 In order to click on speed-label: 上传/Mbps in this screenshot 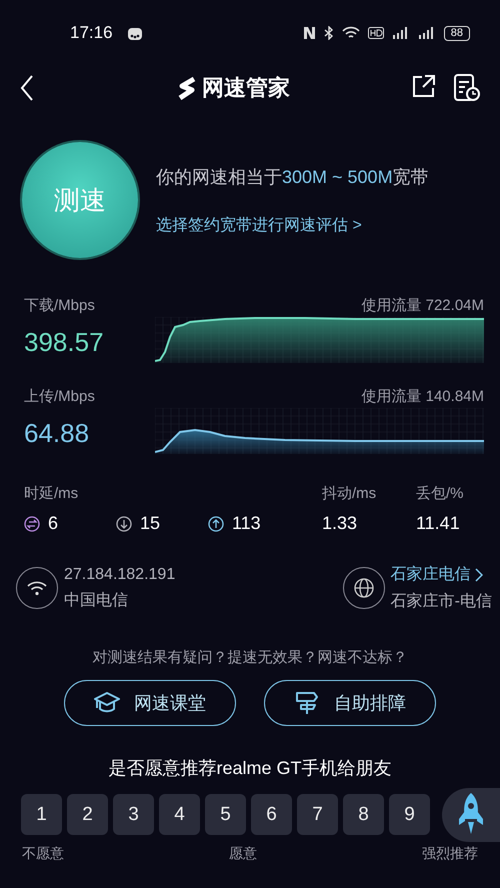, I will do `click(60, 396)`.